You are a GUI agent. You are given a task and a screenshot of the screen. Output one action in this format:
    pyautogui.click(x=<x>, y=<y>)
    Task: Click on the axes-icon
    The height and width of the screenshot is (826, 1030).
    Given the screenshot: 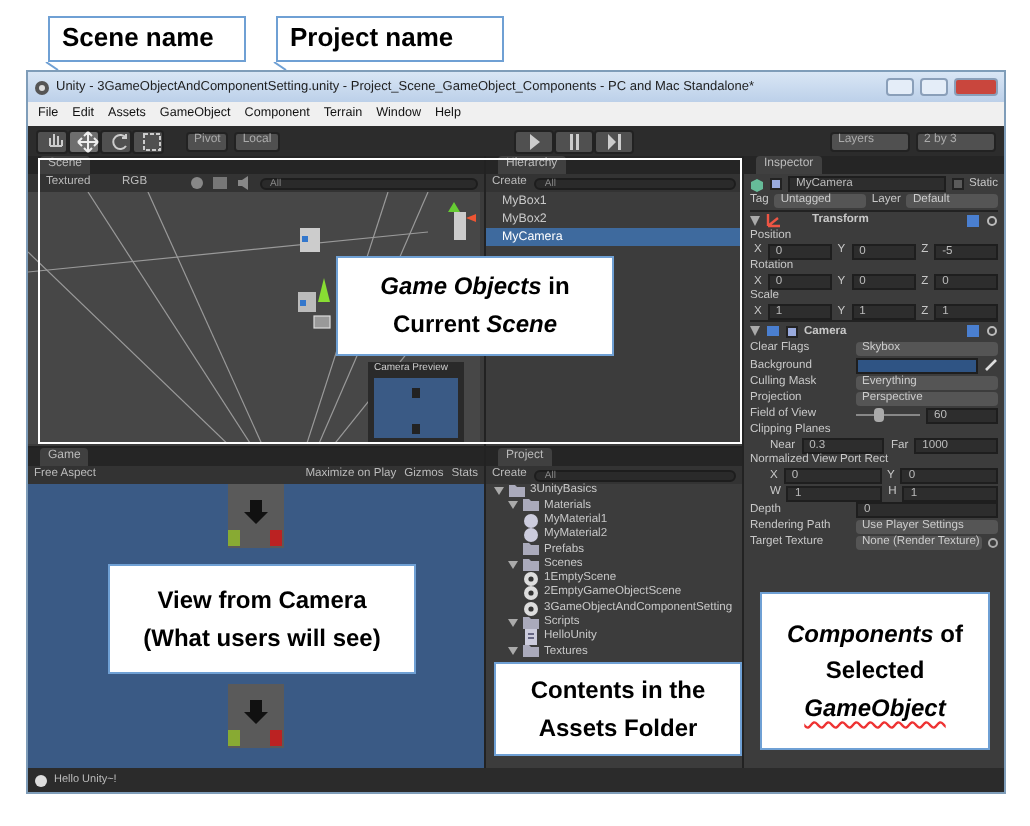 What is the action you would take?
    pyautogui.click(x=774, y=220)
    